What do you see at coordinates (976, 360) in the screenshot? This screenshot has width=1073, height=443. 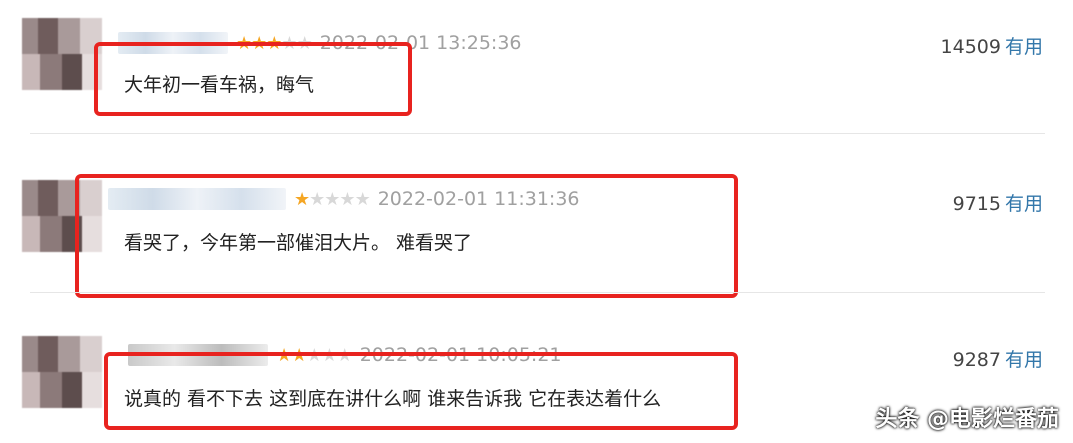 I see `helpful-count: 9287` at bounding box center [976, 360].